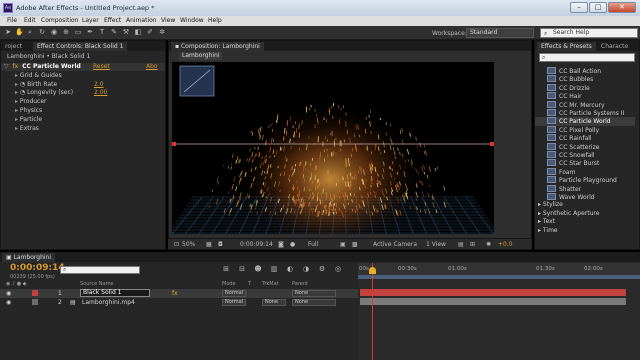 This screenshot has width=640, height=360. Describe the element at coordinates (54, 32) in the screenshot. I see `camera-tool-icon: ◉` at that location.